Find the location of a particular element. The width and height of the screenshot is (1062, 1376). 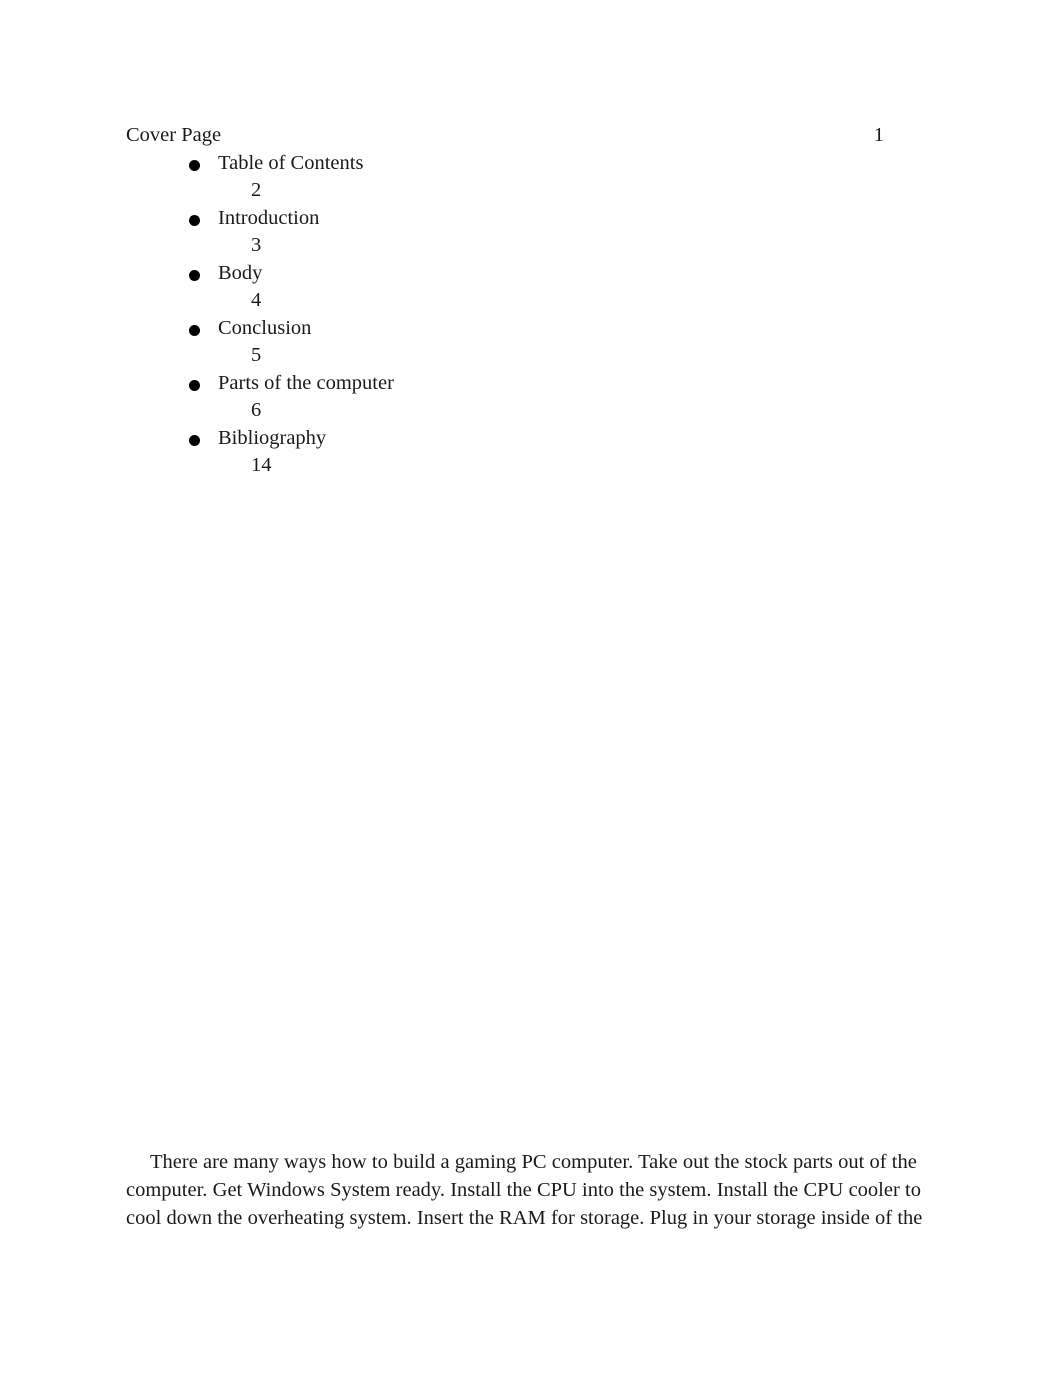

toc-label-row: Conclusion is located at coordinates (531, 329).